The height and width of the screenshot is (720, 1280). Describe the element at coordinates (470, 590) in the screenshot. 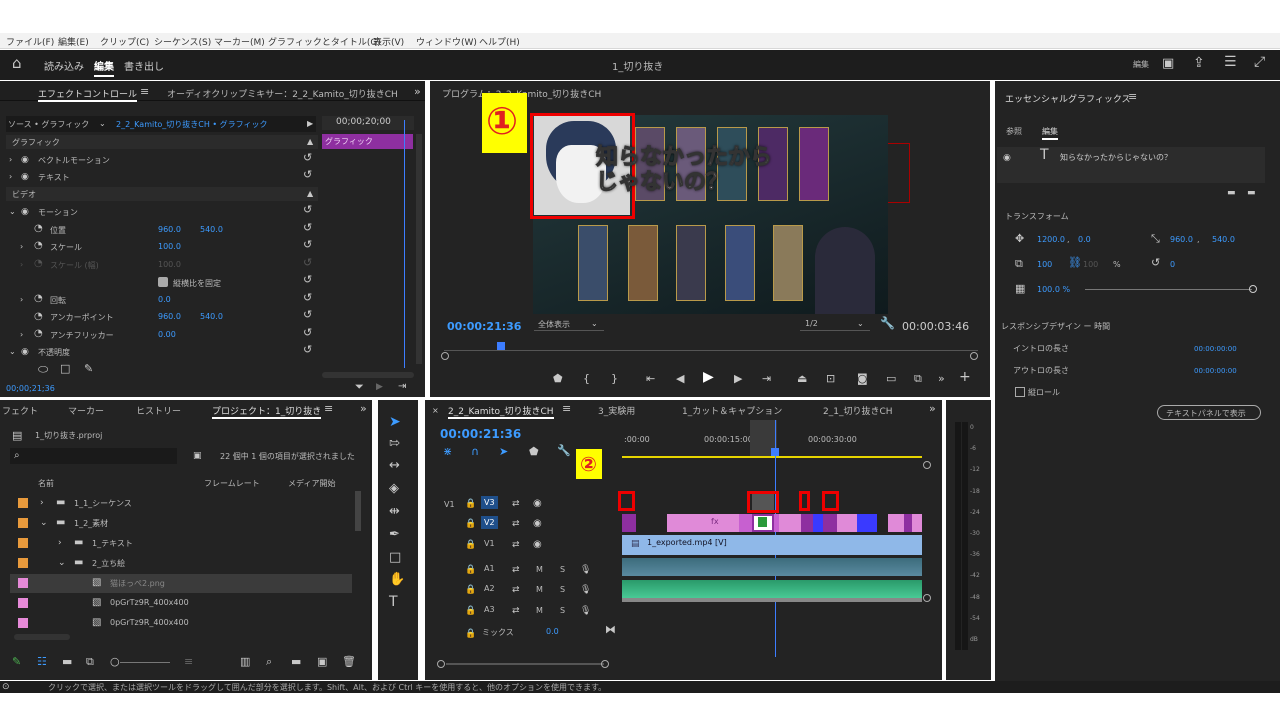

I see `track-lock-icon: 🔒` at that location.